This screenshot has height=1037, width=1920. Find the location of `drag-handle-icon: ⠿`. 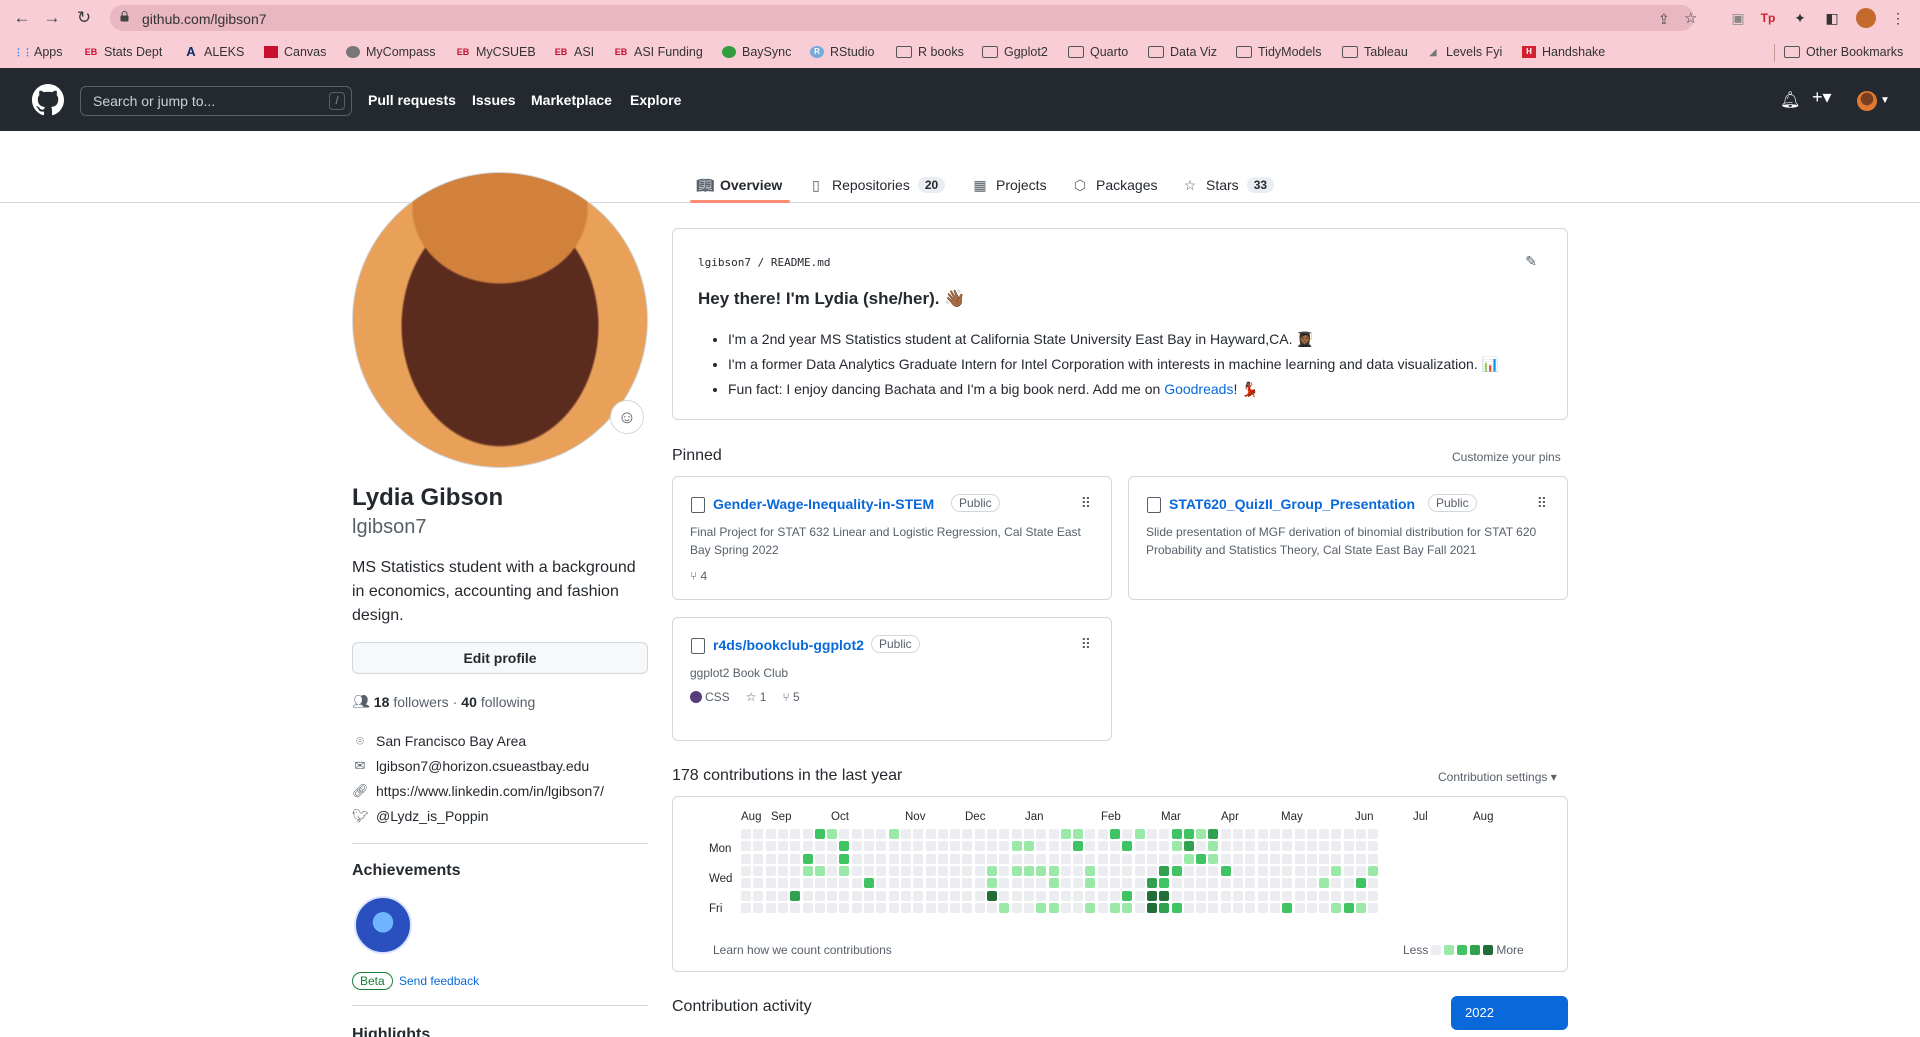

drag-handle-icon: ⠿ is located at coordinates (1086, 644).